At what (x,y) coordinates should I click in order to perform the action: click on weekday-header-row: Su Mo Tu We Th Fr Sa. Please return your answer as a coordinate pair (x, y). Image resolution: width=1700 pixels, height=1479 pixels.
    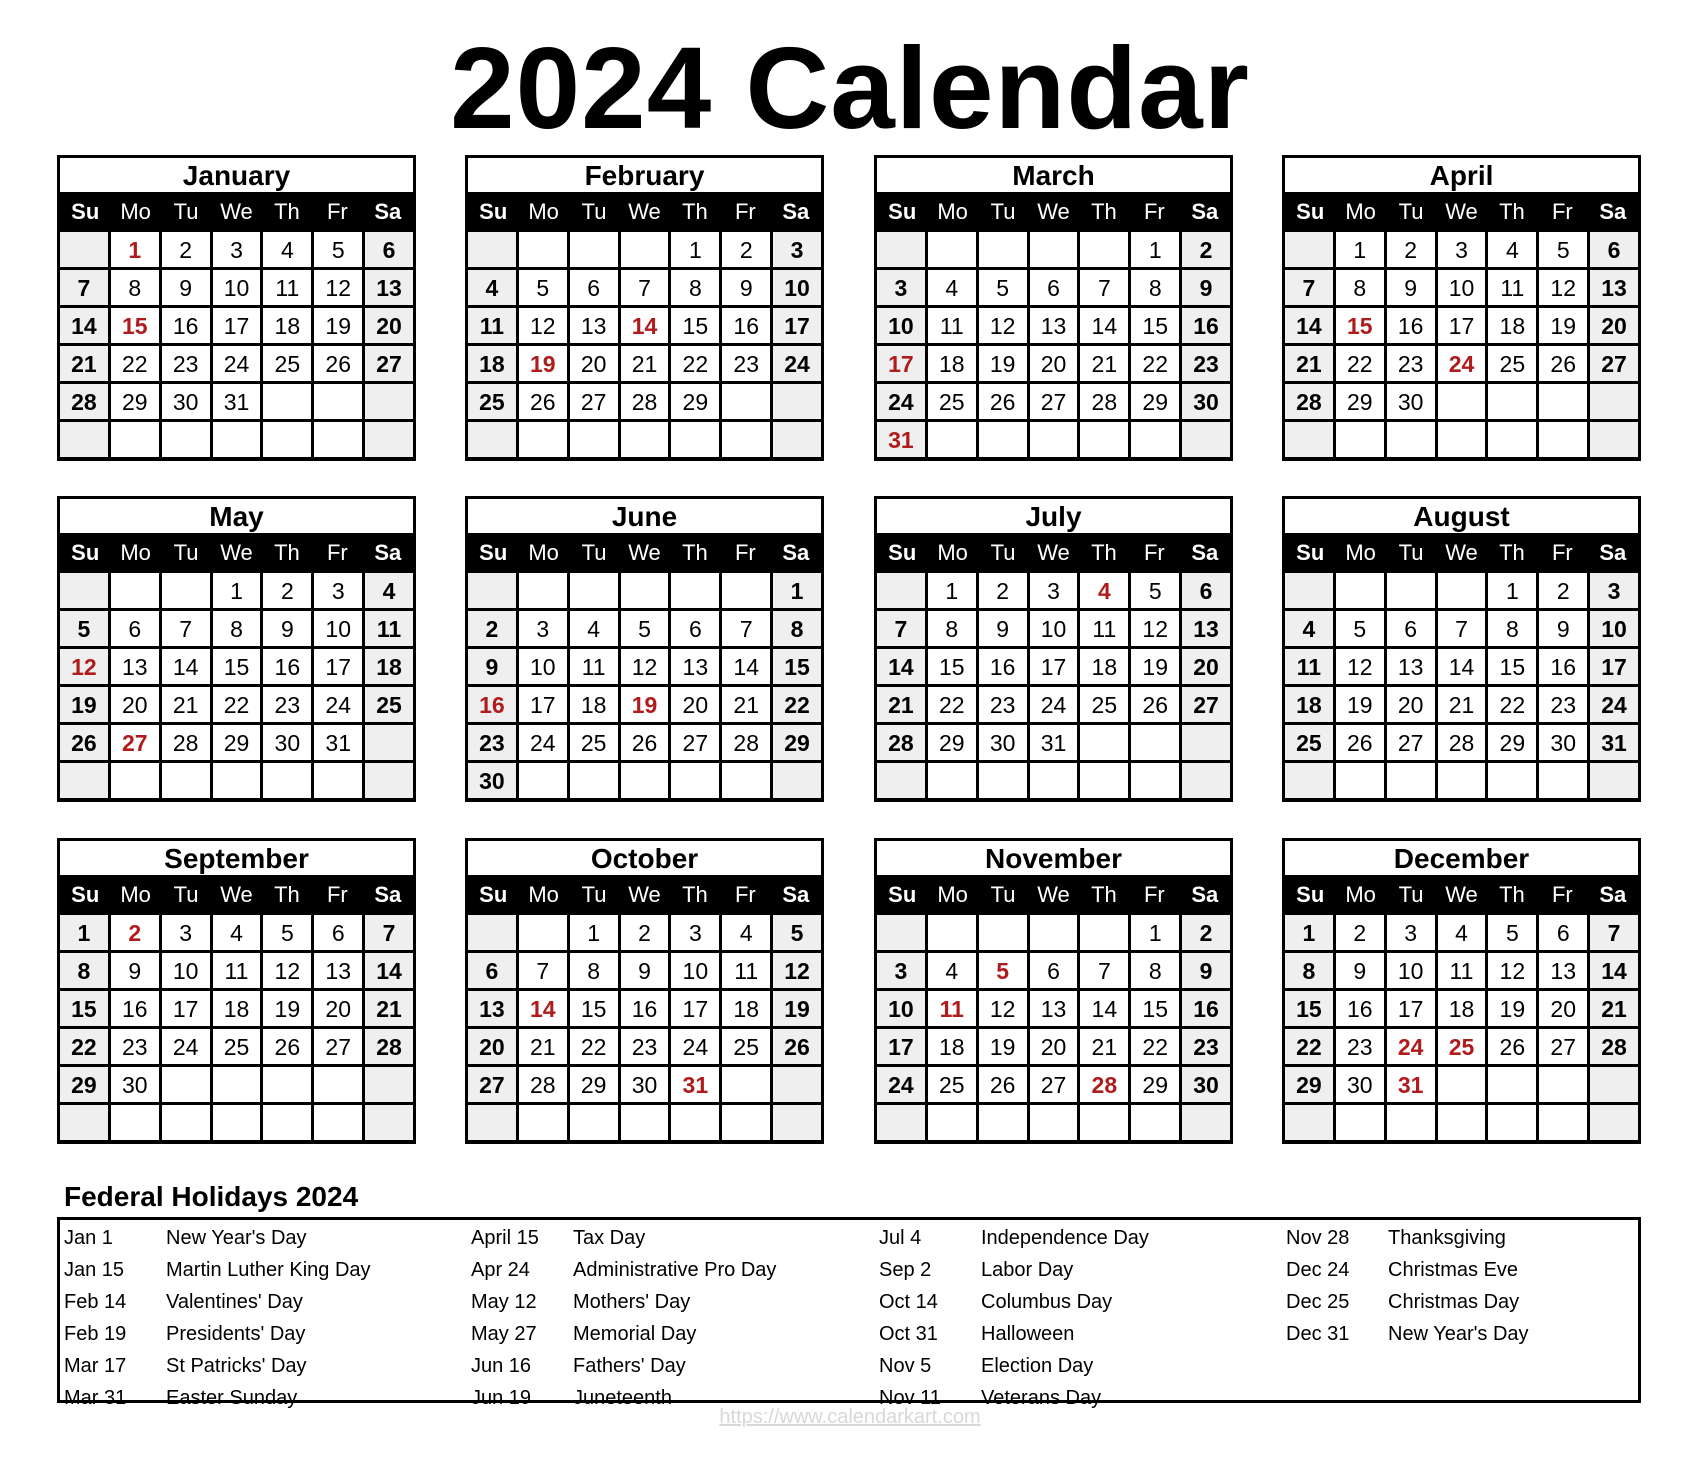
    Looking at the image, I should click on (644, 553).